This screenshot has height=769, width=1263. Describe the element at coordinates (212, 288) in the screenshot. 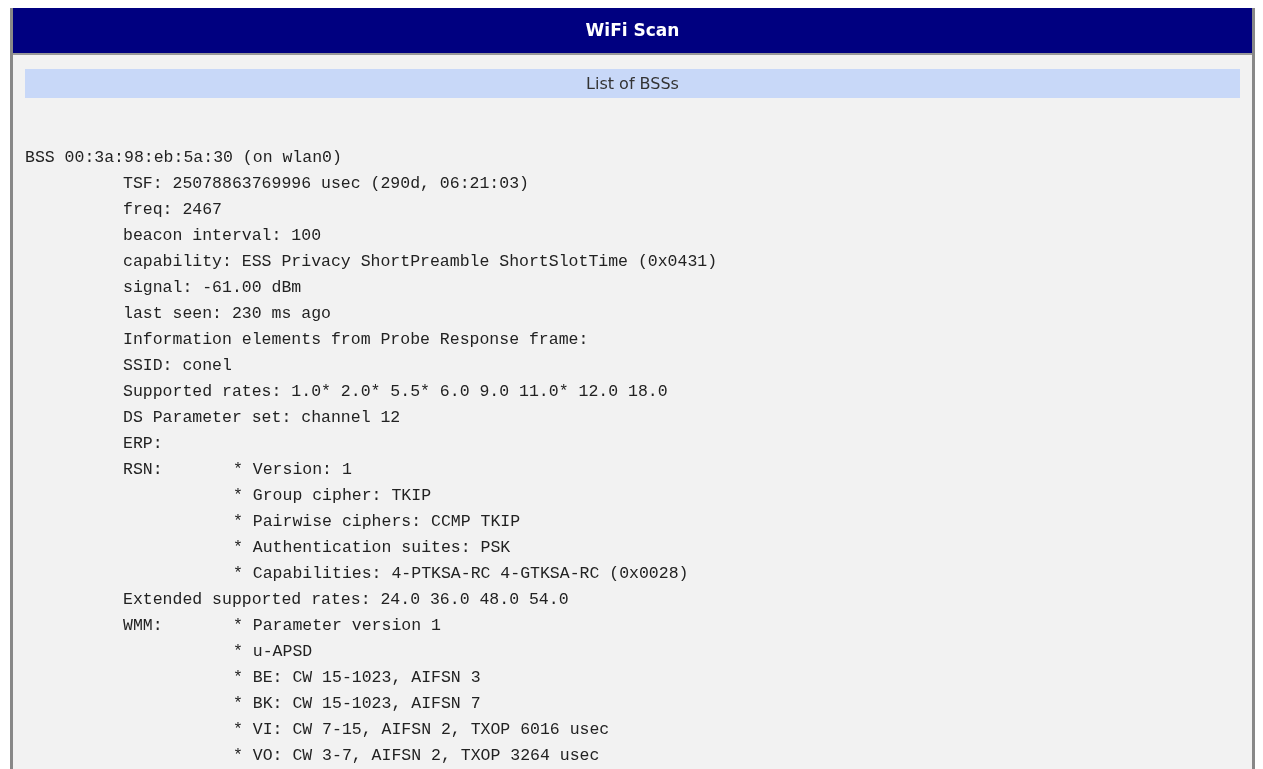

I see `scan-output-line: signal: -61.00 dBm` at that location.